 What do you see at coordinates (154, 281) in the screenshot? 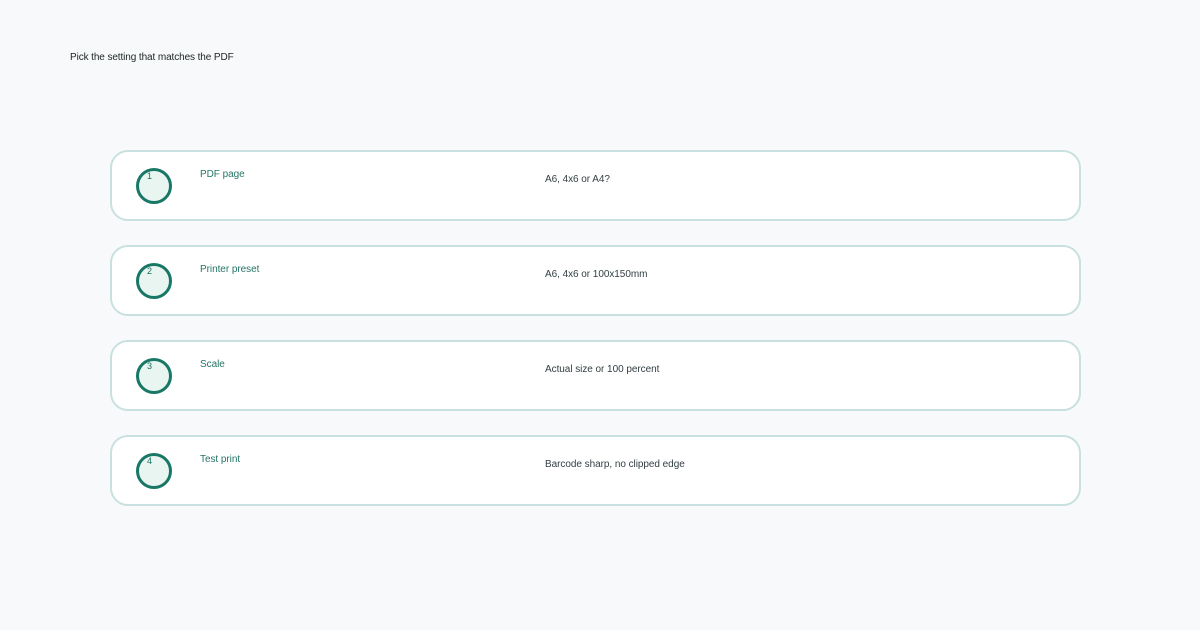
I see `step-number-circle-icon: 2` at bounding box center [154, 281].